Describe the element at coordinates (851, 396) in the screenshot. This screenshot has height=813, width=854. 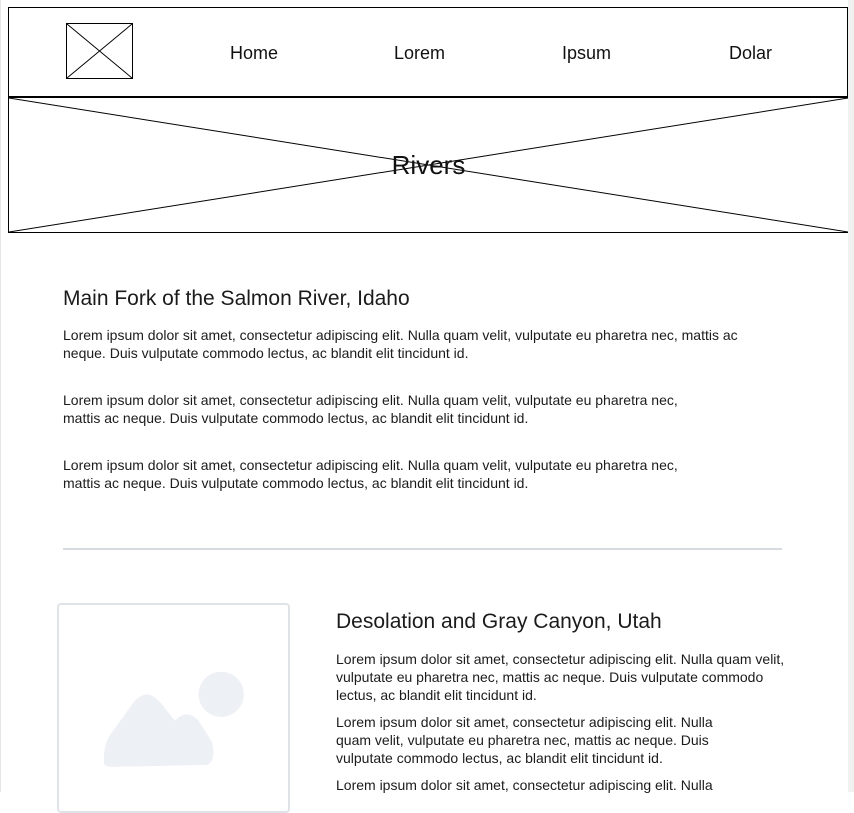
I see `scrollbar-track` at that location.